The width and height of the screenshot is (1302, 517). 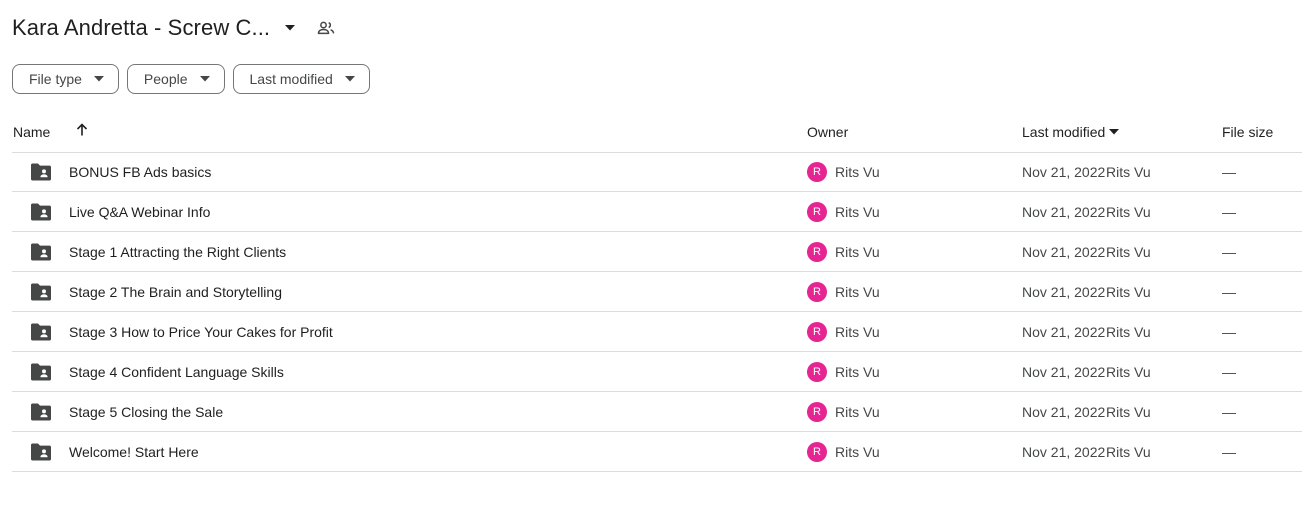 I want to click on filter-bar: File type People Last modified, so click(x=191, y=79).